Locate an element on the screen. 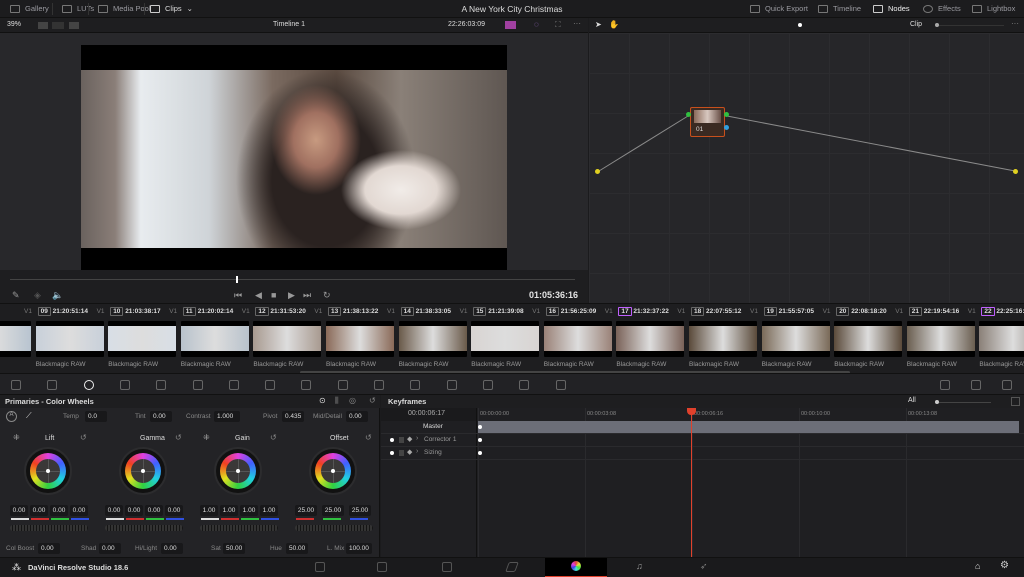  color-wheel-gain is located at coordinates (238, 471).